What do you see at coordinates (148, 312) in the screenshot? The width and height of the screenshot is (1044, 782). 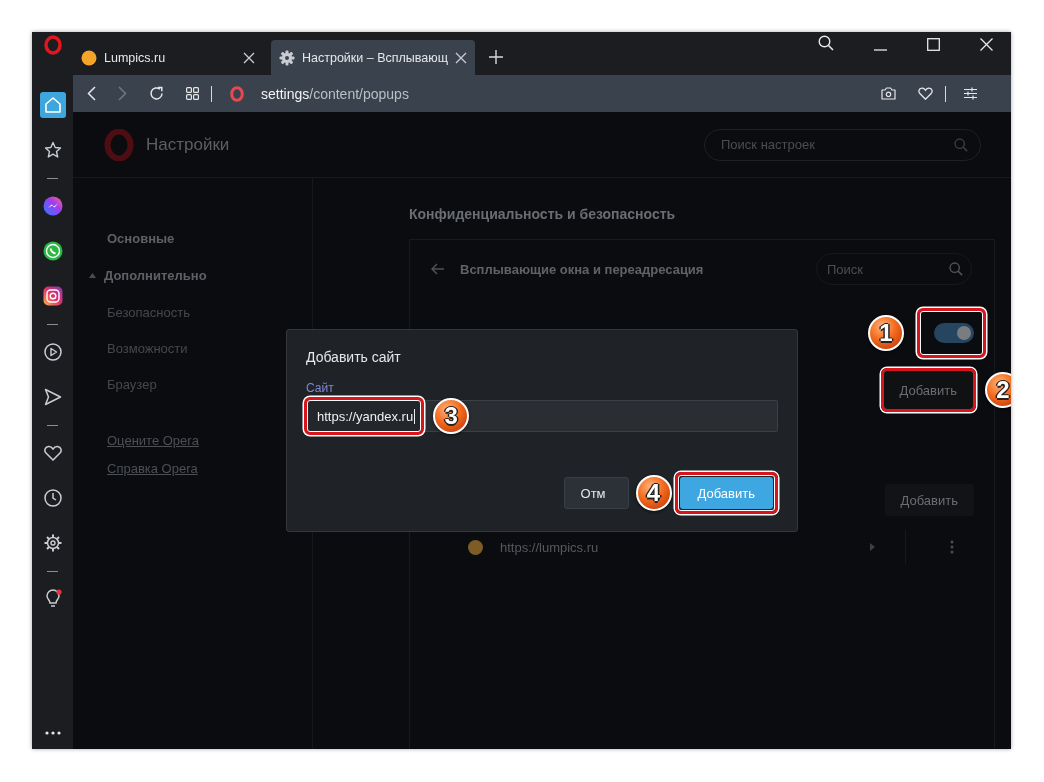 I see `nav-item: Безопасность` at bounding box center [148, 312].